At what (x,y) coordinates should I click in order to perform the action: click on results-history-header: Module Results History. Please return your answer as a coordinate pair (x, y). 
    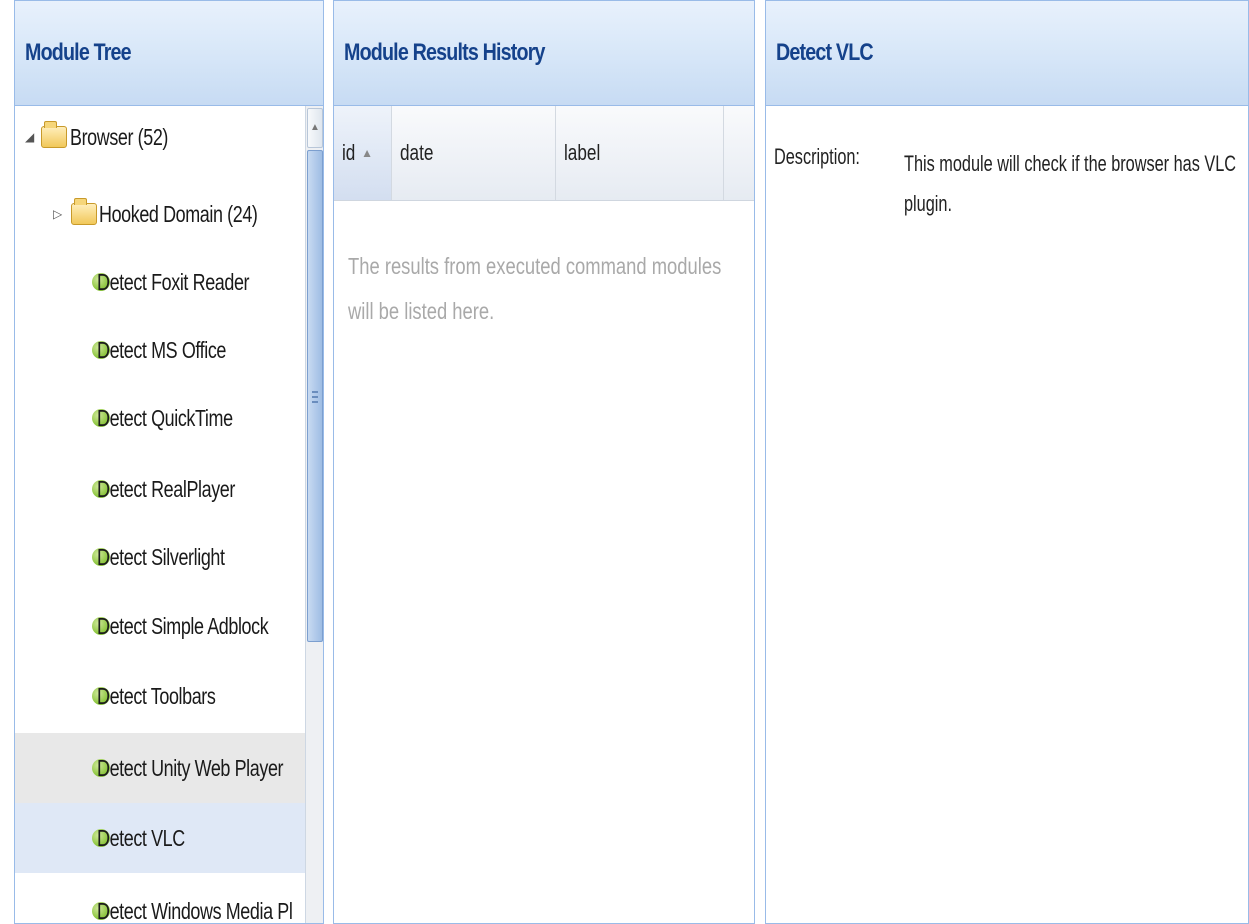
    Looking at the image, I should click on (544, 53).